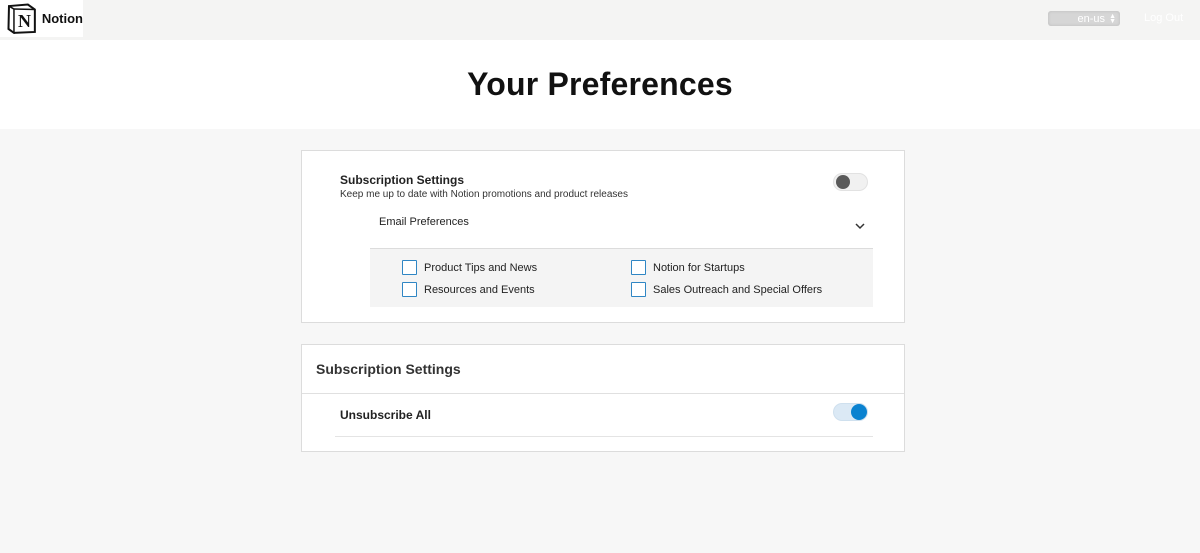 This screenshot has height=553, width=1200. Describe the element at coordinates (603, 398) in the screenshot. I see `unsubscribe-card: Subscription Settings Unsubscribe All` at that location.